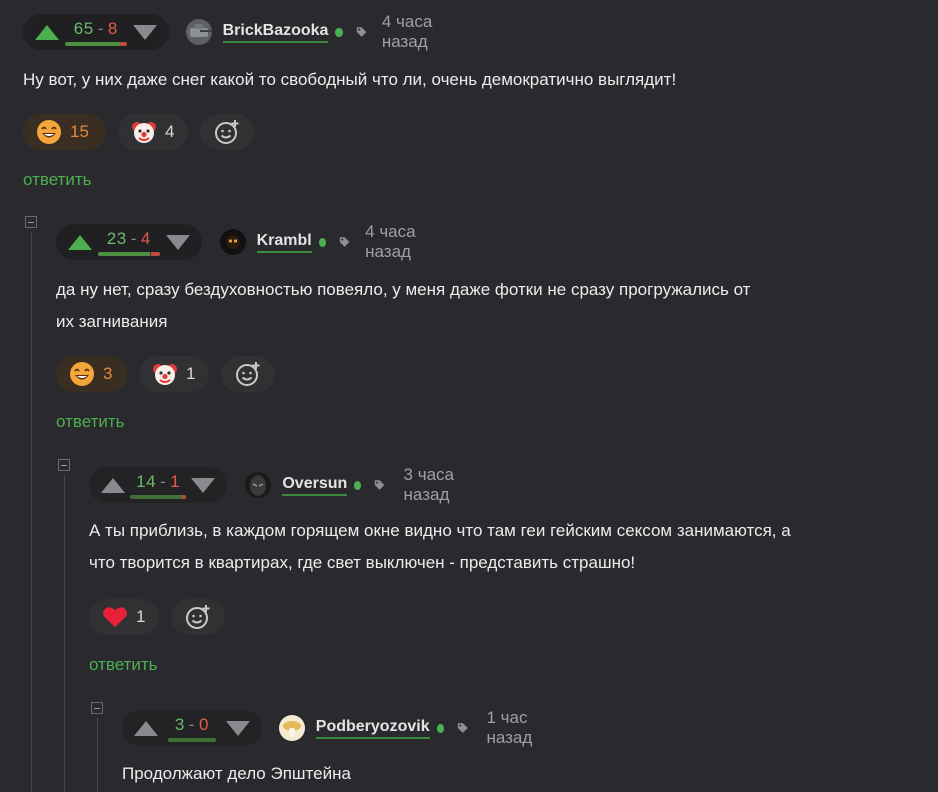 The image size is (938, 792). What do you see at coordinates (146, 481) in the screenshot?
I see `rating-plus: 14` at bounding box center [146, 481].